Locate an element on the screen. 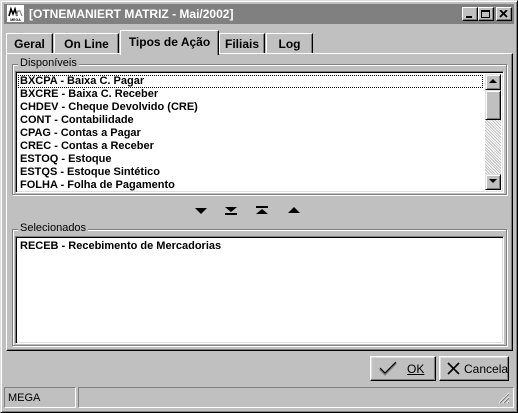 The width and height of the screenshot is (518, 413). status-text: MEGA is located at coordinates (24, 398).